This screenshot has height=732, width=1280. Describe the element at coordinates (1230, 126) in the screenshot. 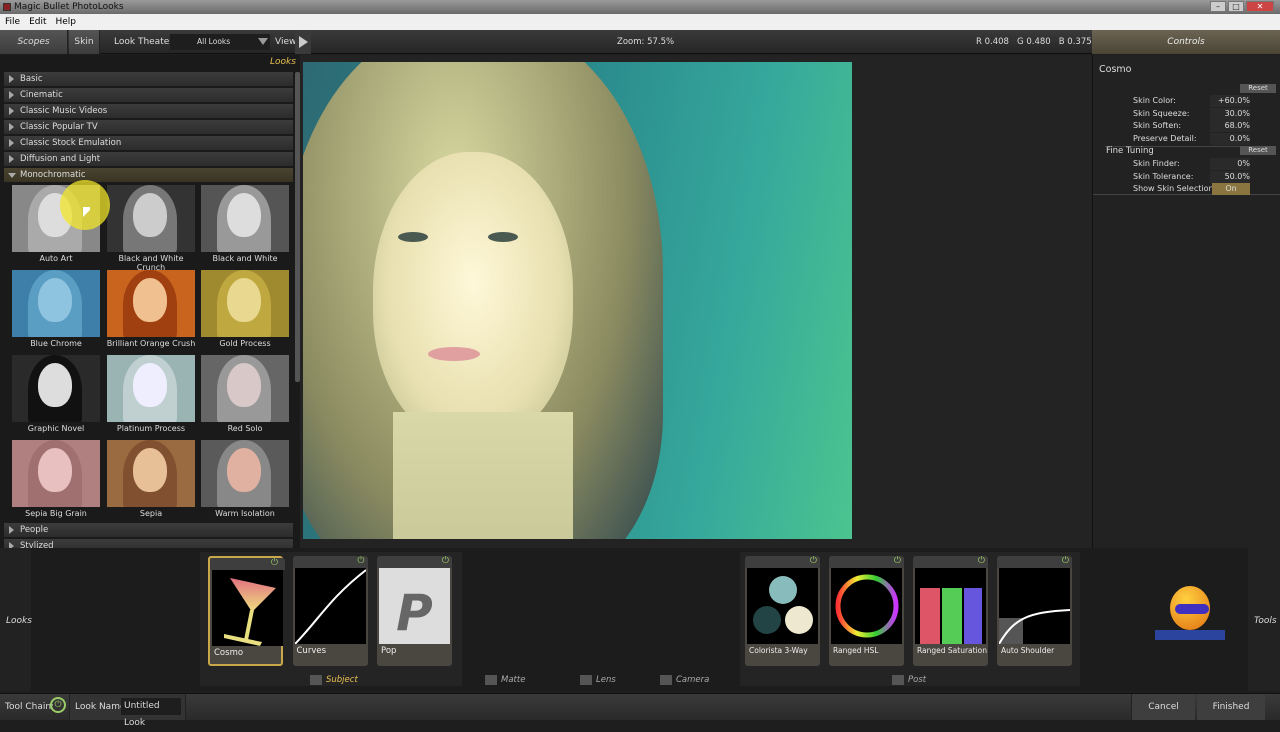

I see `param-value: 68.0%` at that location.